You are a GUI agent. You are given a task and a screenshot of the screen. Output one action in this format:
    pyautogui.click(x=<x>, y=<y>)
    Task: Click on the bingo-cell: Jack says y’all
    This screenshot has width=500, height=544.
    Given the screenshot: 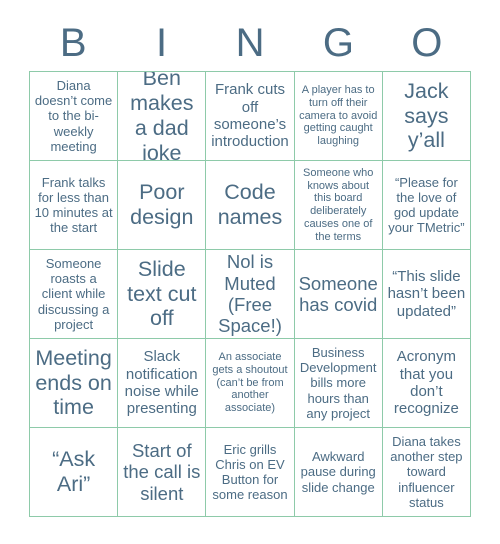 What is the action you would take?
    pyautogui.click(x=426, y=116)
    